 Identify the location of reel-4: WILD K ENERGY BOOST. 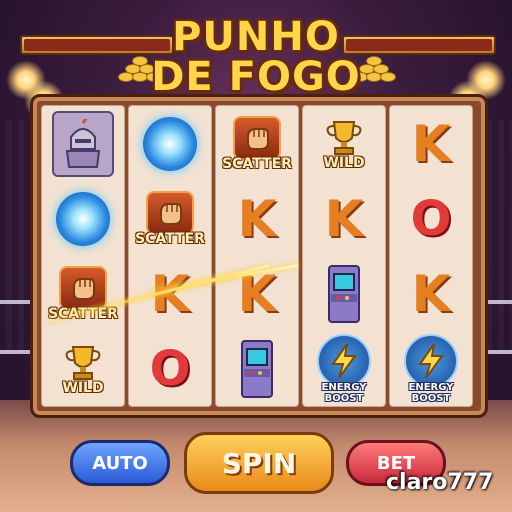
(344, 256).